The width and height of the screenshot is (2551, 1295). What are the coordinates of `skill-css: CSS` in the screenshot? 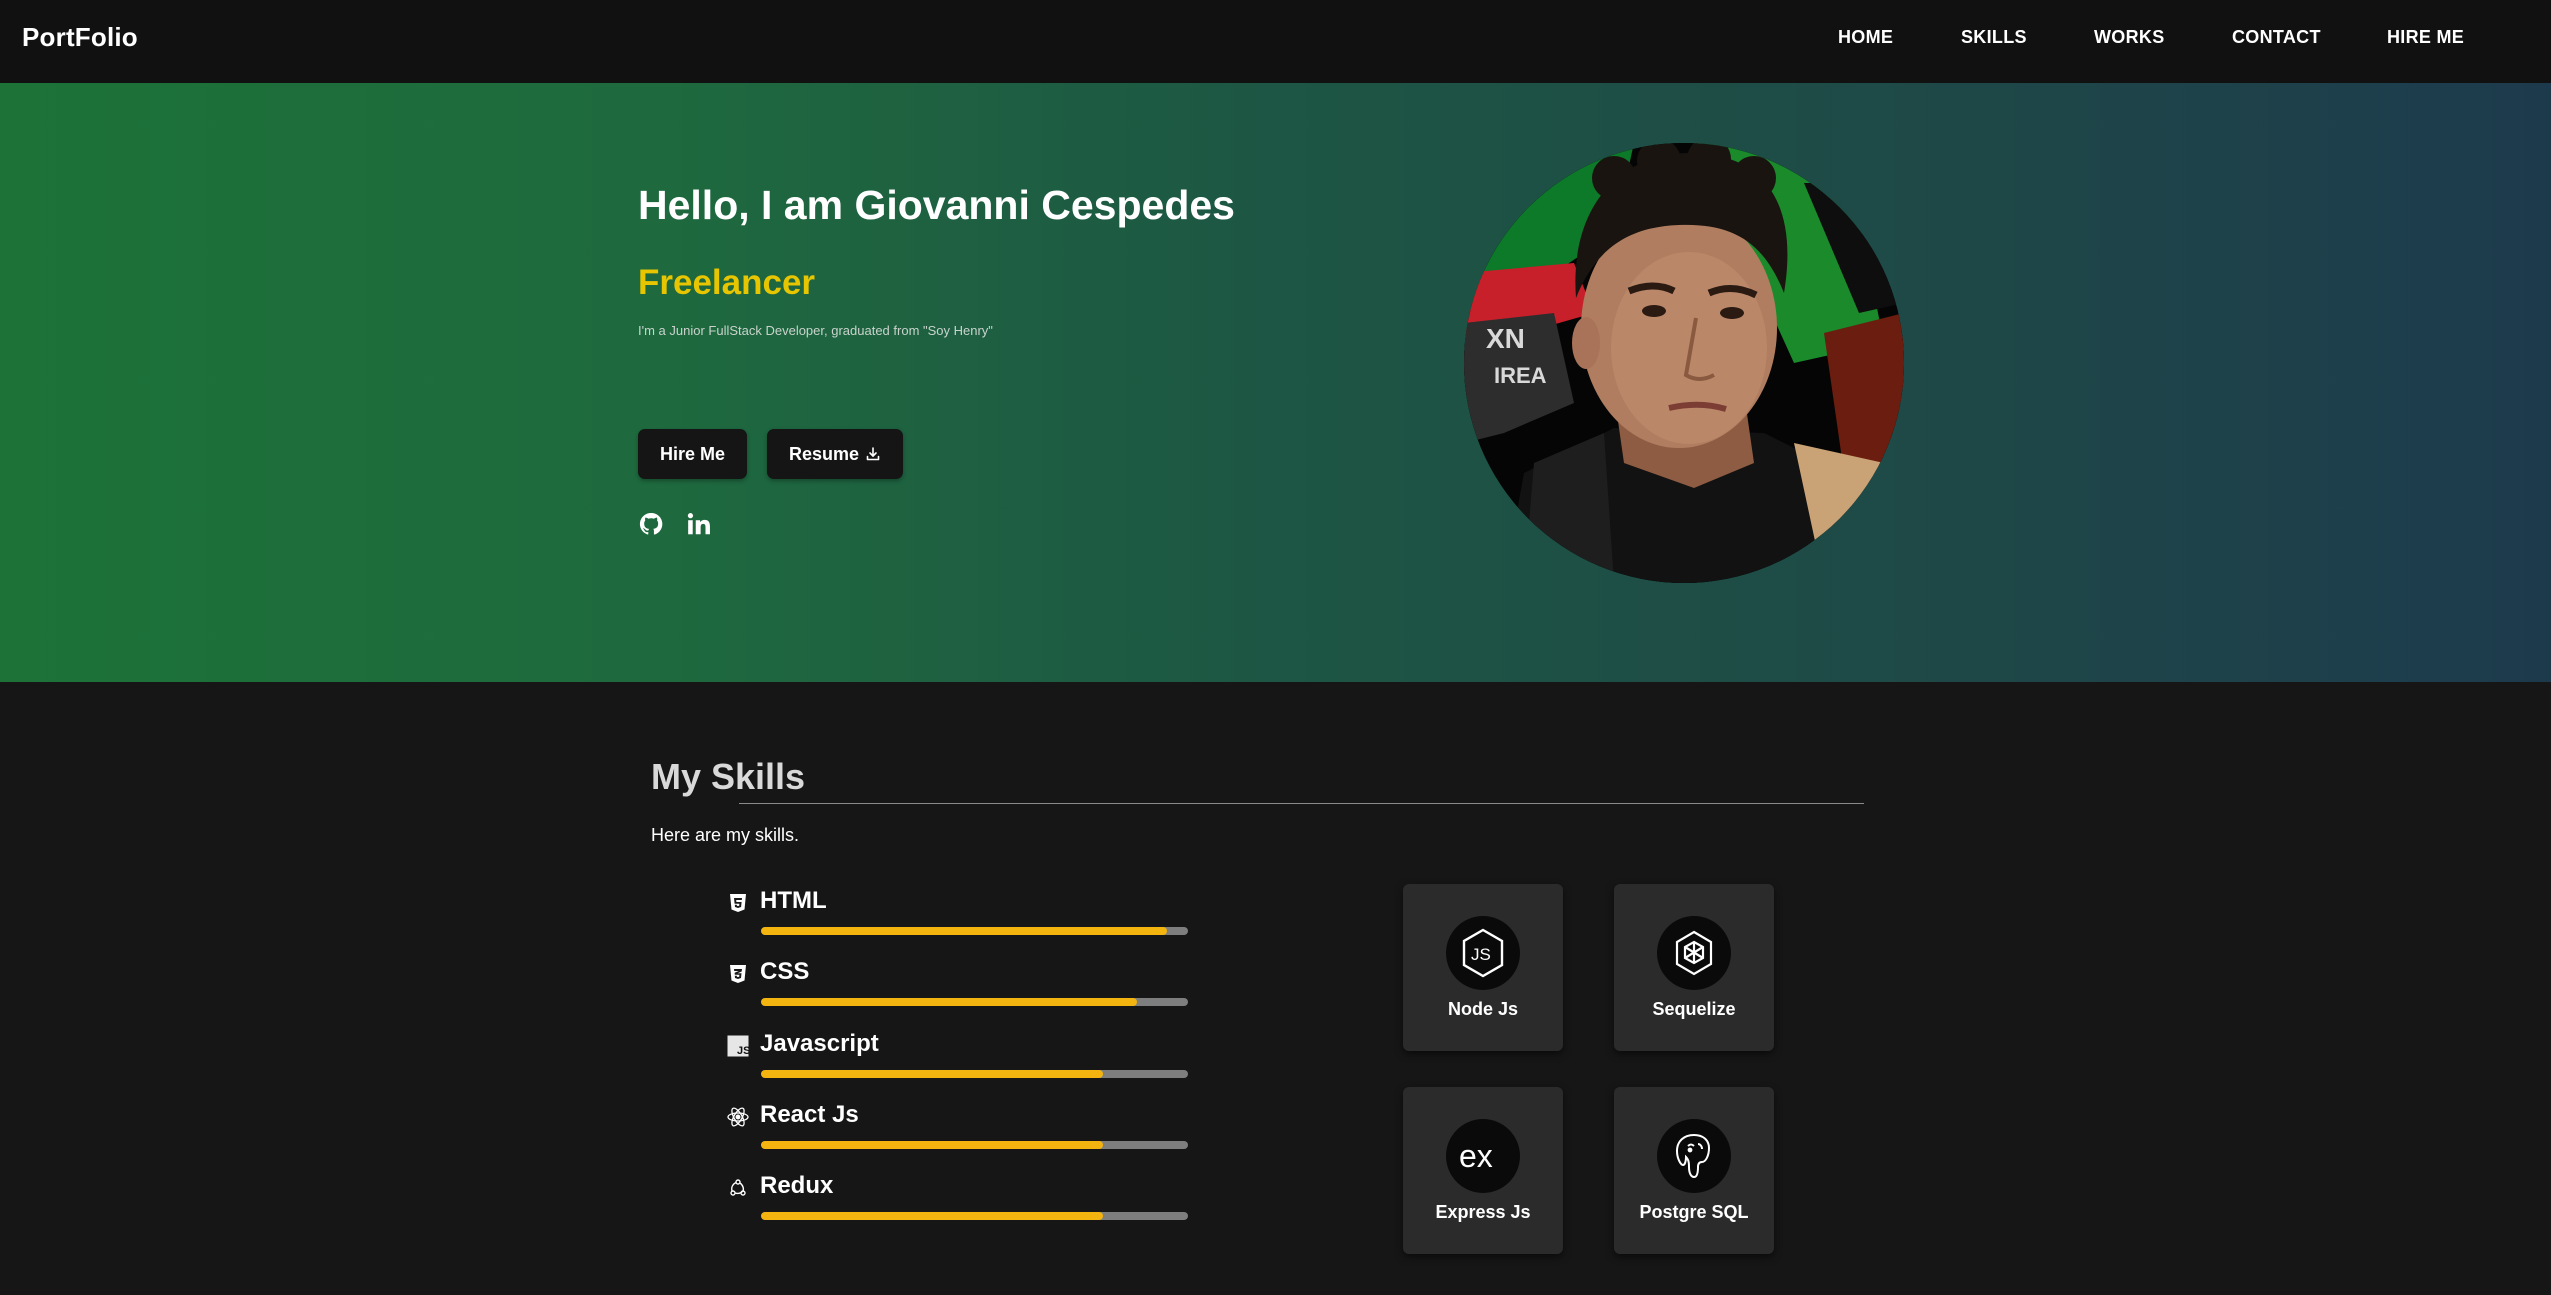 It's located at (958, 988).